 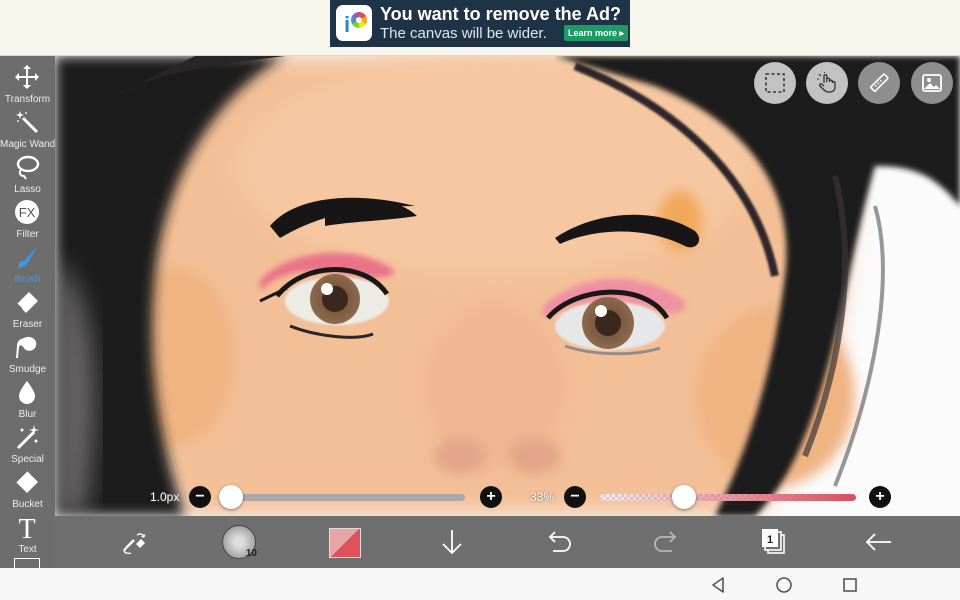 What do you see at coordinates (728, 497) in the screenshot?
I see `opacity-track` at bounding box center [728, 497].